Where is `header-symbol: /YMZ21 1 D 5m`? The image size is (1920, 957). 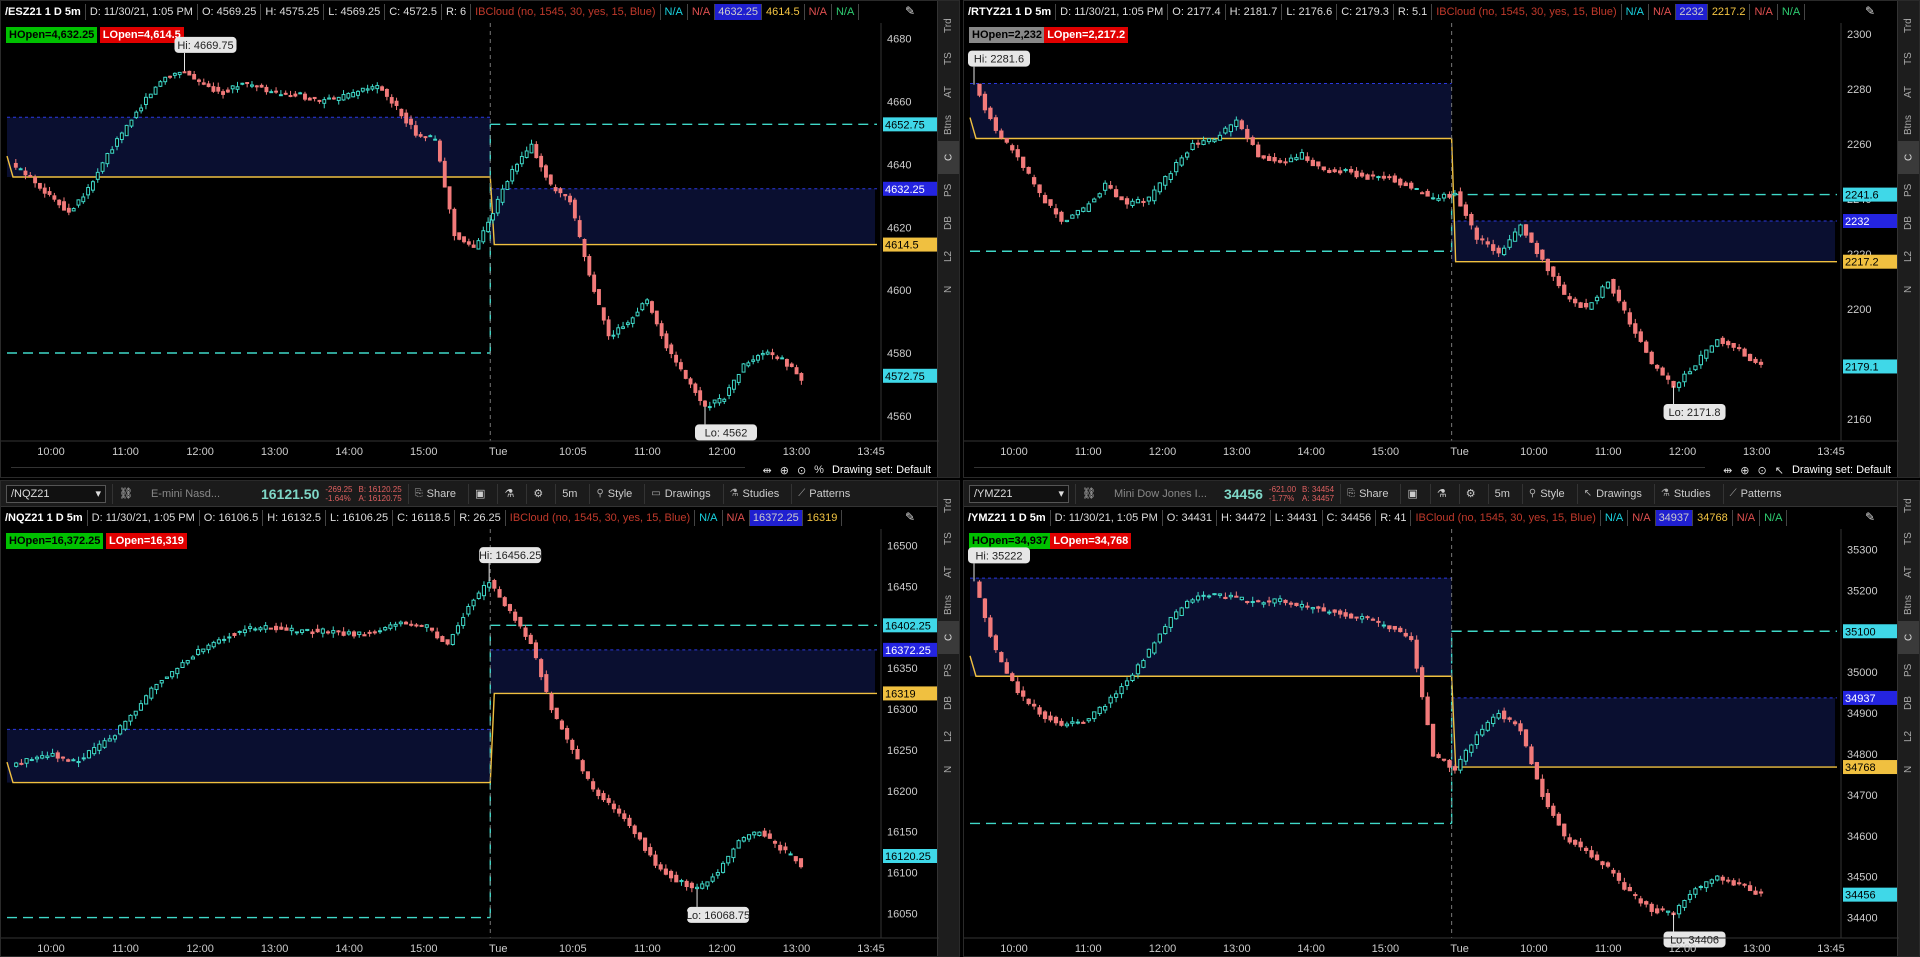 header-symbol: /YMZ21 1 D 5m is located at coordinates (1007, 518).